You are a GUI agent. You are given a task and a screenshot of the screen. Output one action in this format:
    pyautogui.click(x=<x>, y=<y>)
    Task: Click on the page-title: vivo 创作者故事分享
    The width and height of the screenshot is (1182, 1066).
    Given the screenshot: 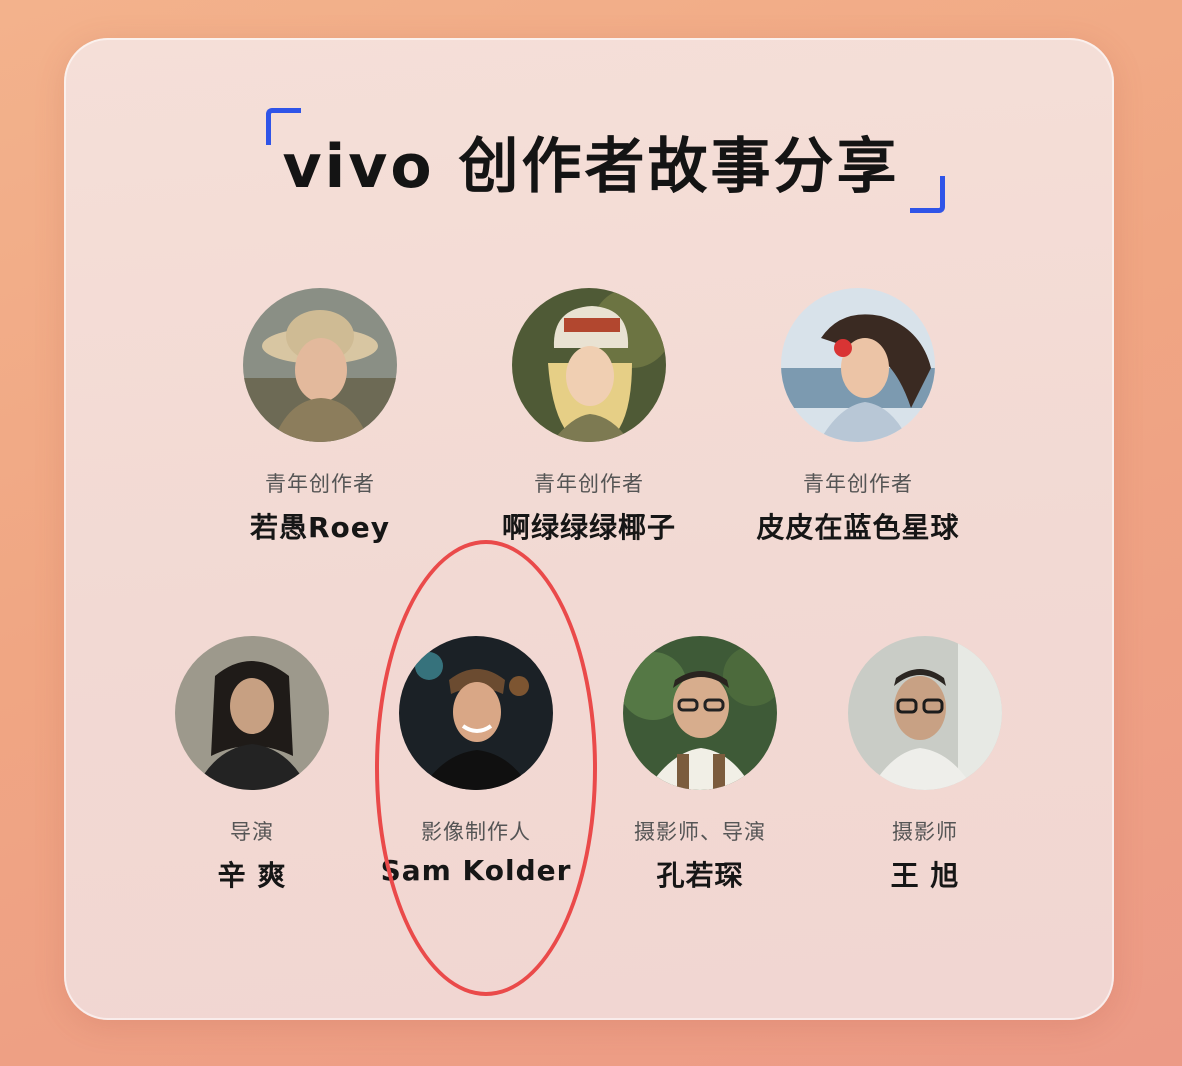 What is the action you would take?
    pyautogui.click(x=591, y=167)
    